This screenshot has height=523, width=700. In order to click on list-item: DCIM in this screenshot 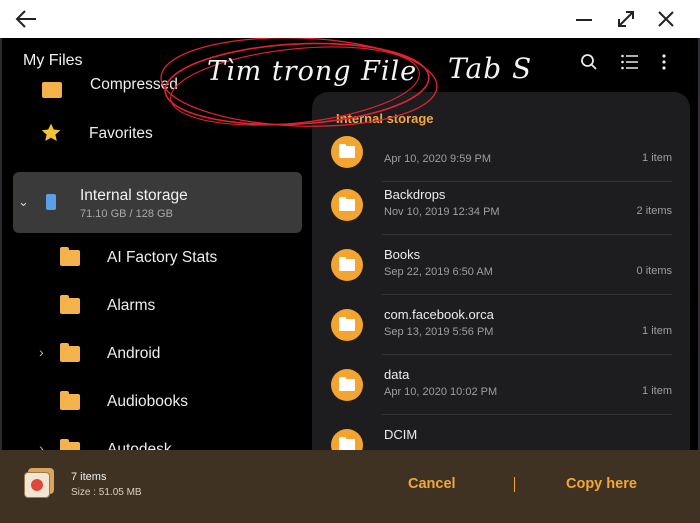, I will do `click(501, 432)`.